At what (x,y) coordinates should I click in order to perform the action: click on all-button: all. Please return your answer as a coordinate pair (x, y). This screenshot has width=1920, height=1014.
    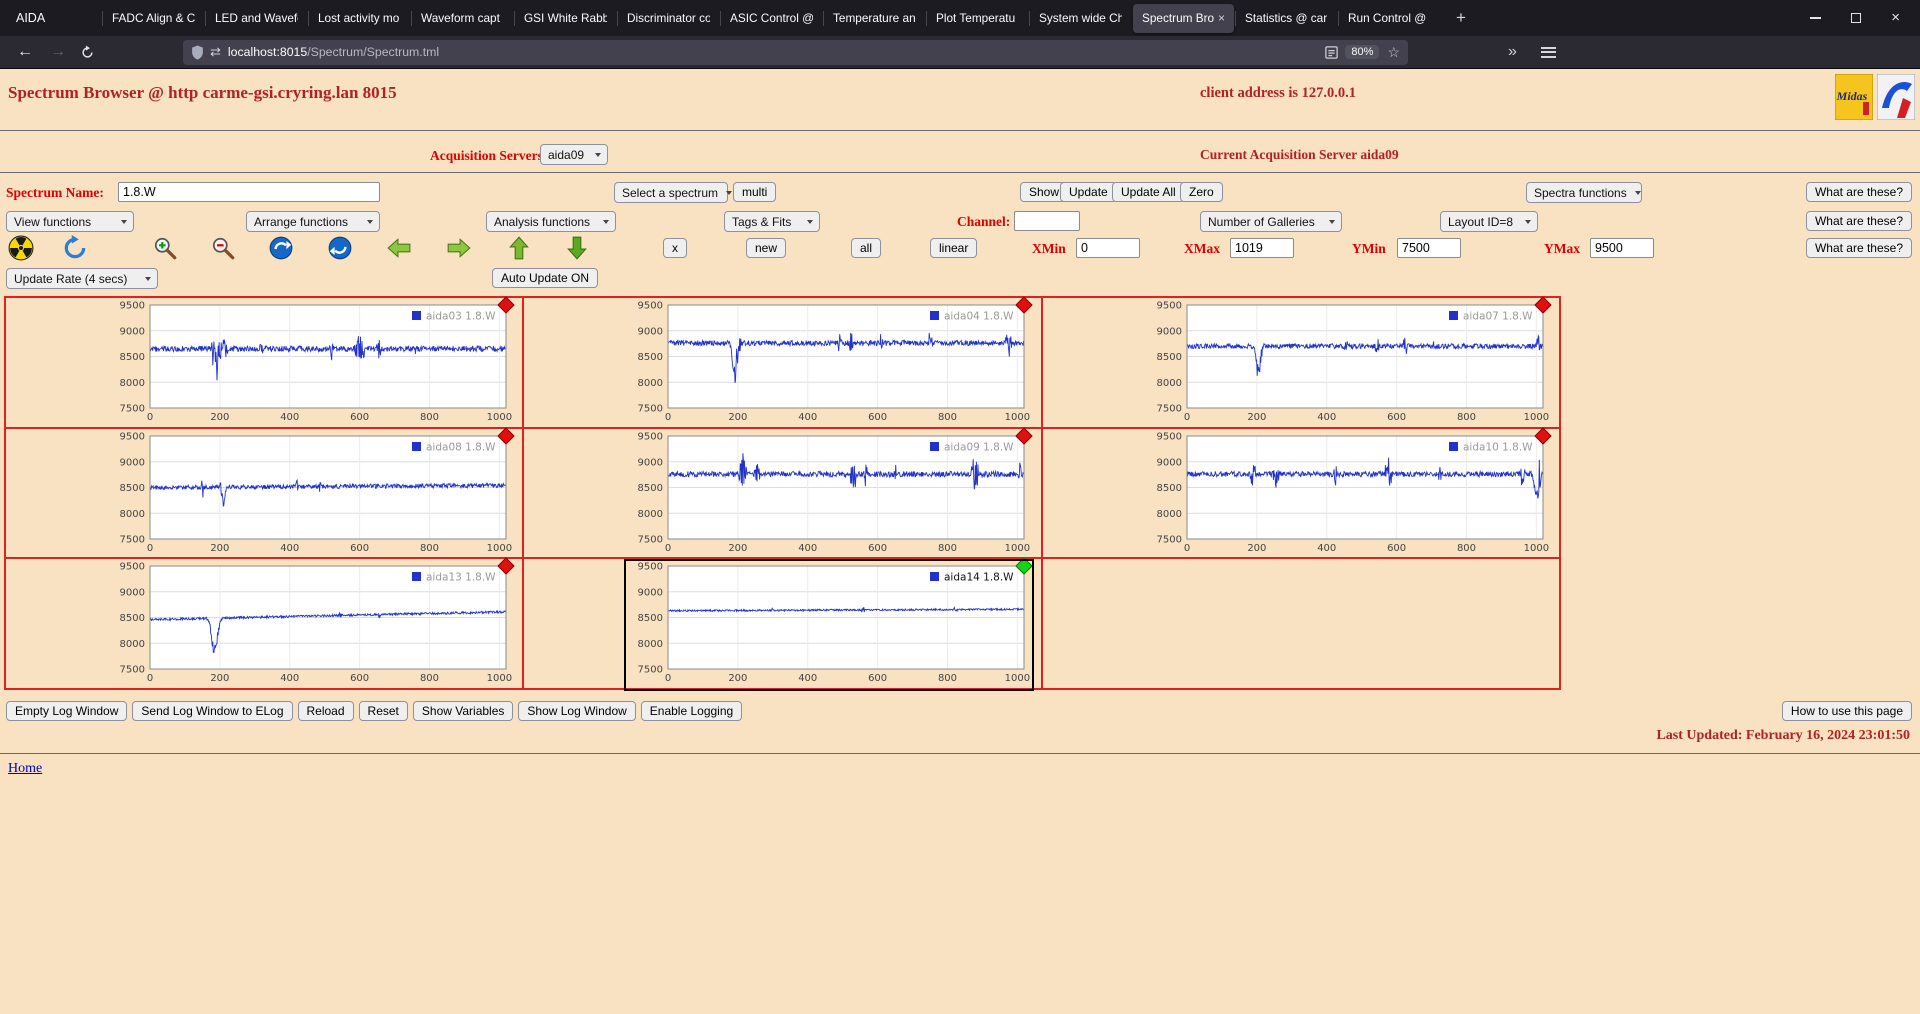
    Looking at the image, I should click on (866, 248).